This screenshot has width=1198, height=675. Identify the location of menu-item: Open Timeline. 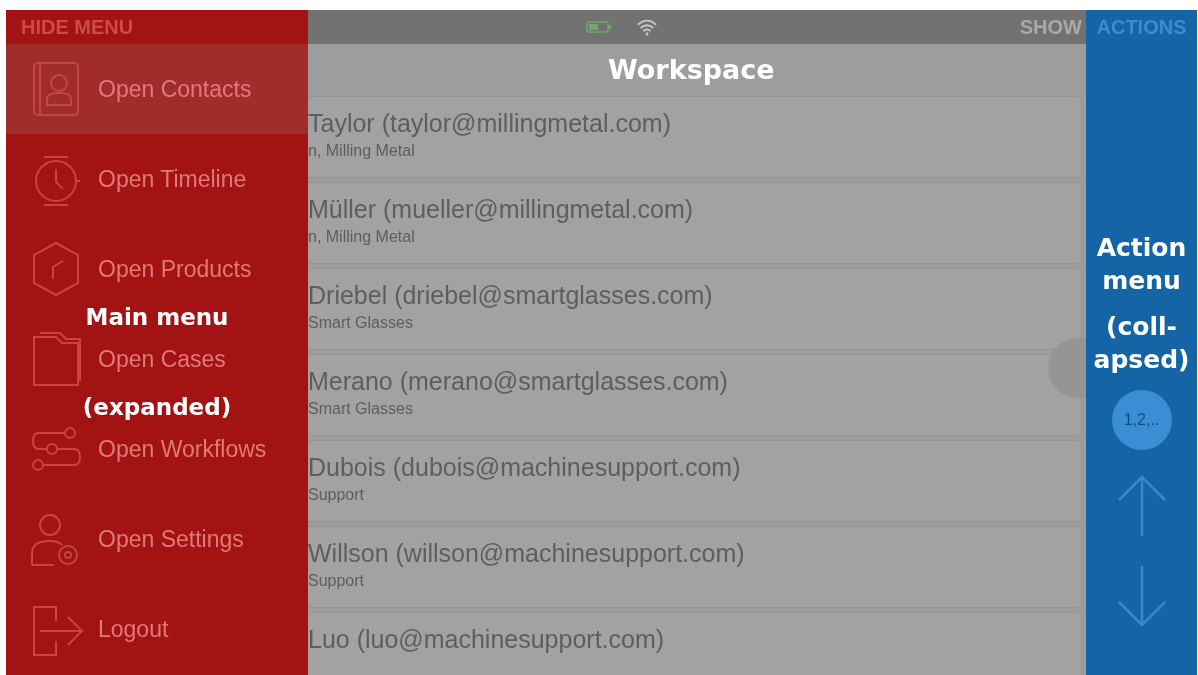
(157, 179).